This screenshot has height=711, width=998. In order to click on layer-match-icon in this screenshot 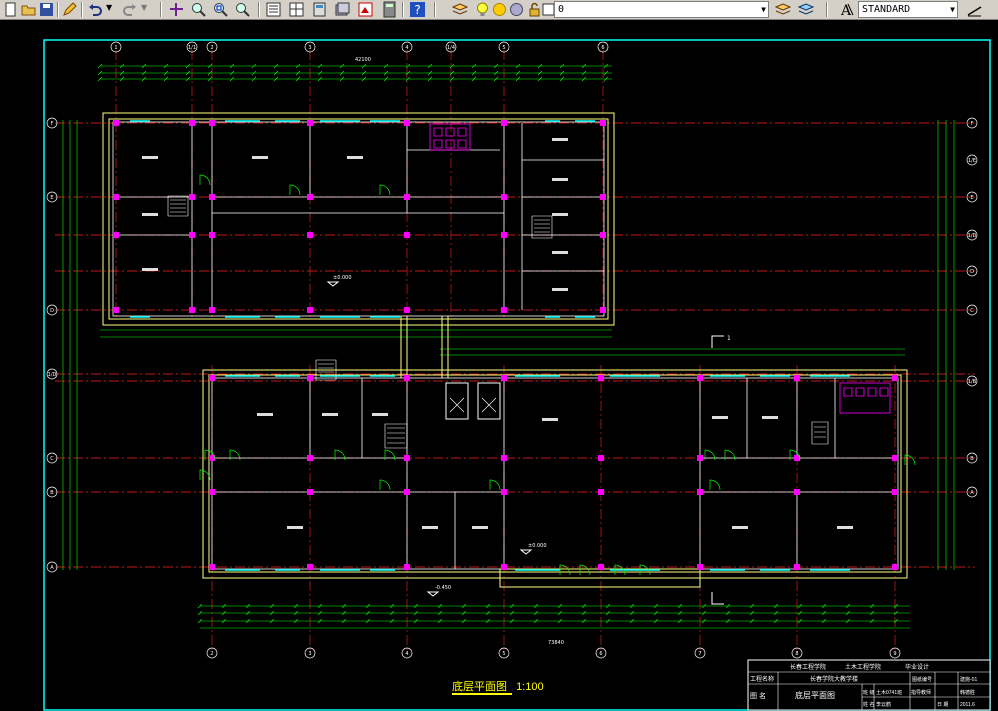, I will do `click(805, 9)`.